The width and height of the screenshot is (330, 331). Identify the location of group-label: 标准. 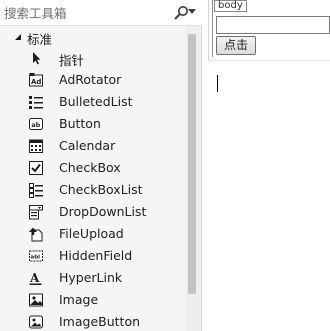
(40, 39).